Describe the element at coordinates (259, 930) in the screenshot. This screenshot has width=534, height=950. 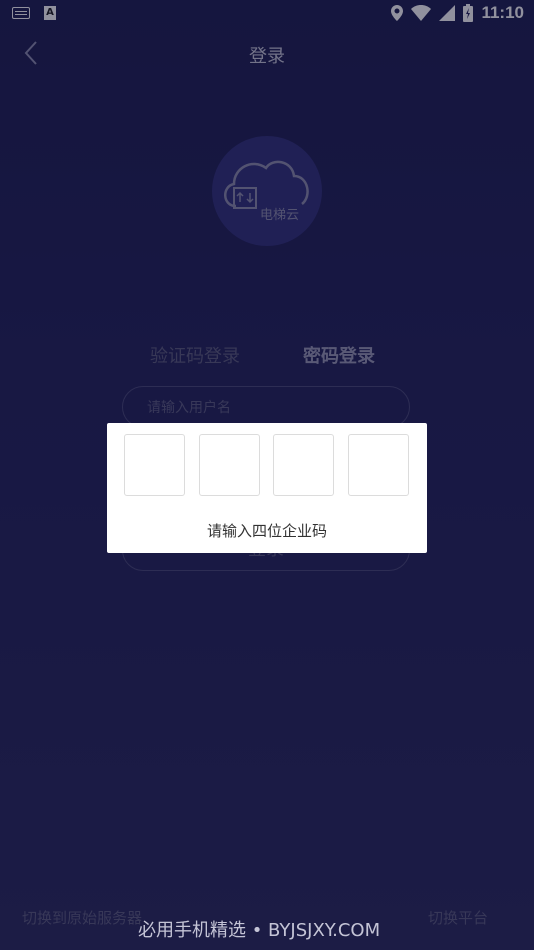
I see `watermark: 必用手机精选 • BYJSJXY.COM` at that location.